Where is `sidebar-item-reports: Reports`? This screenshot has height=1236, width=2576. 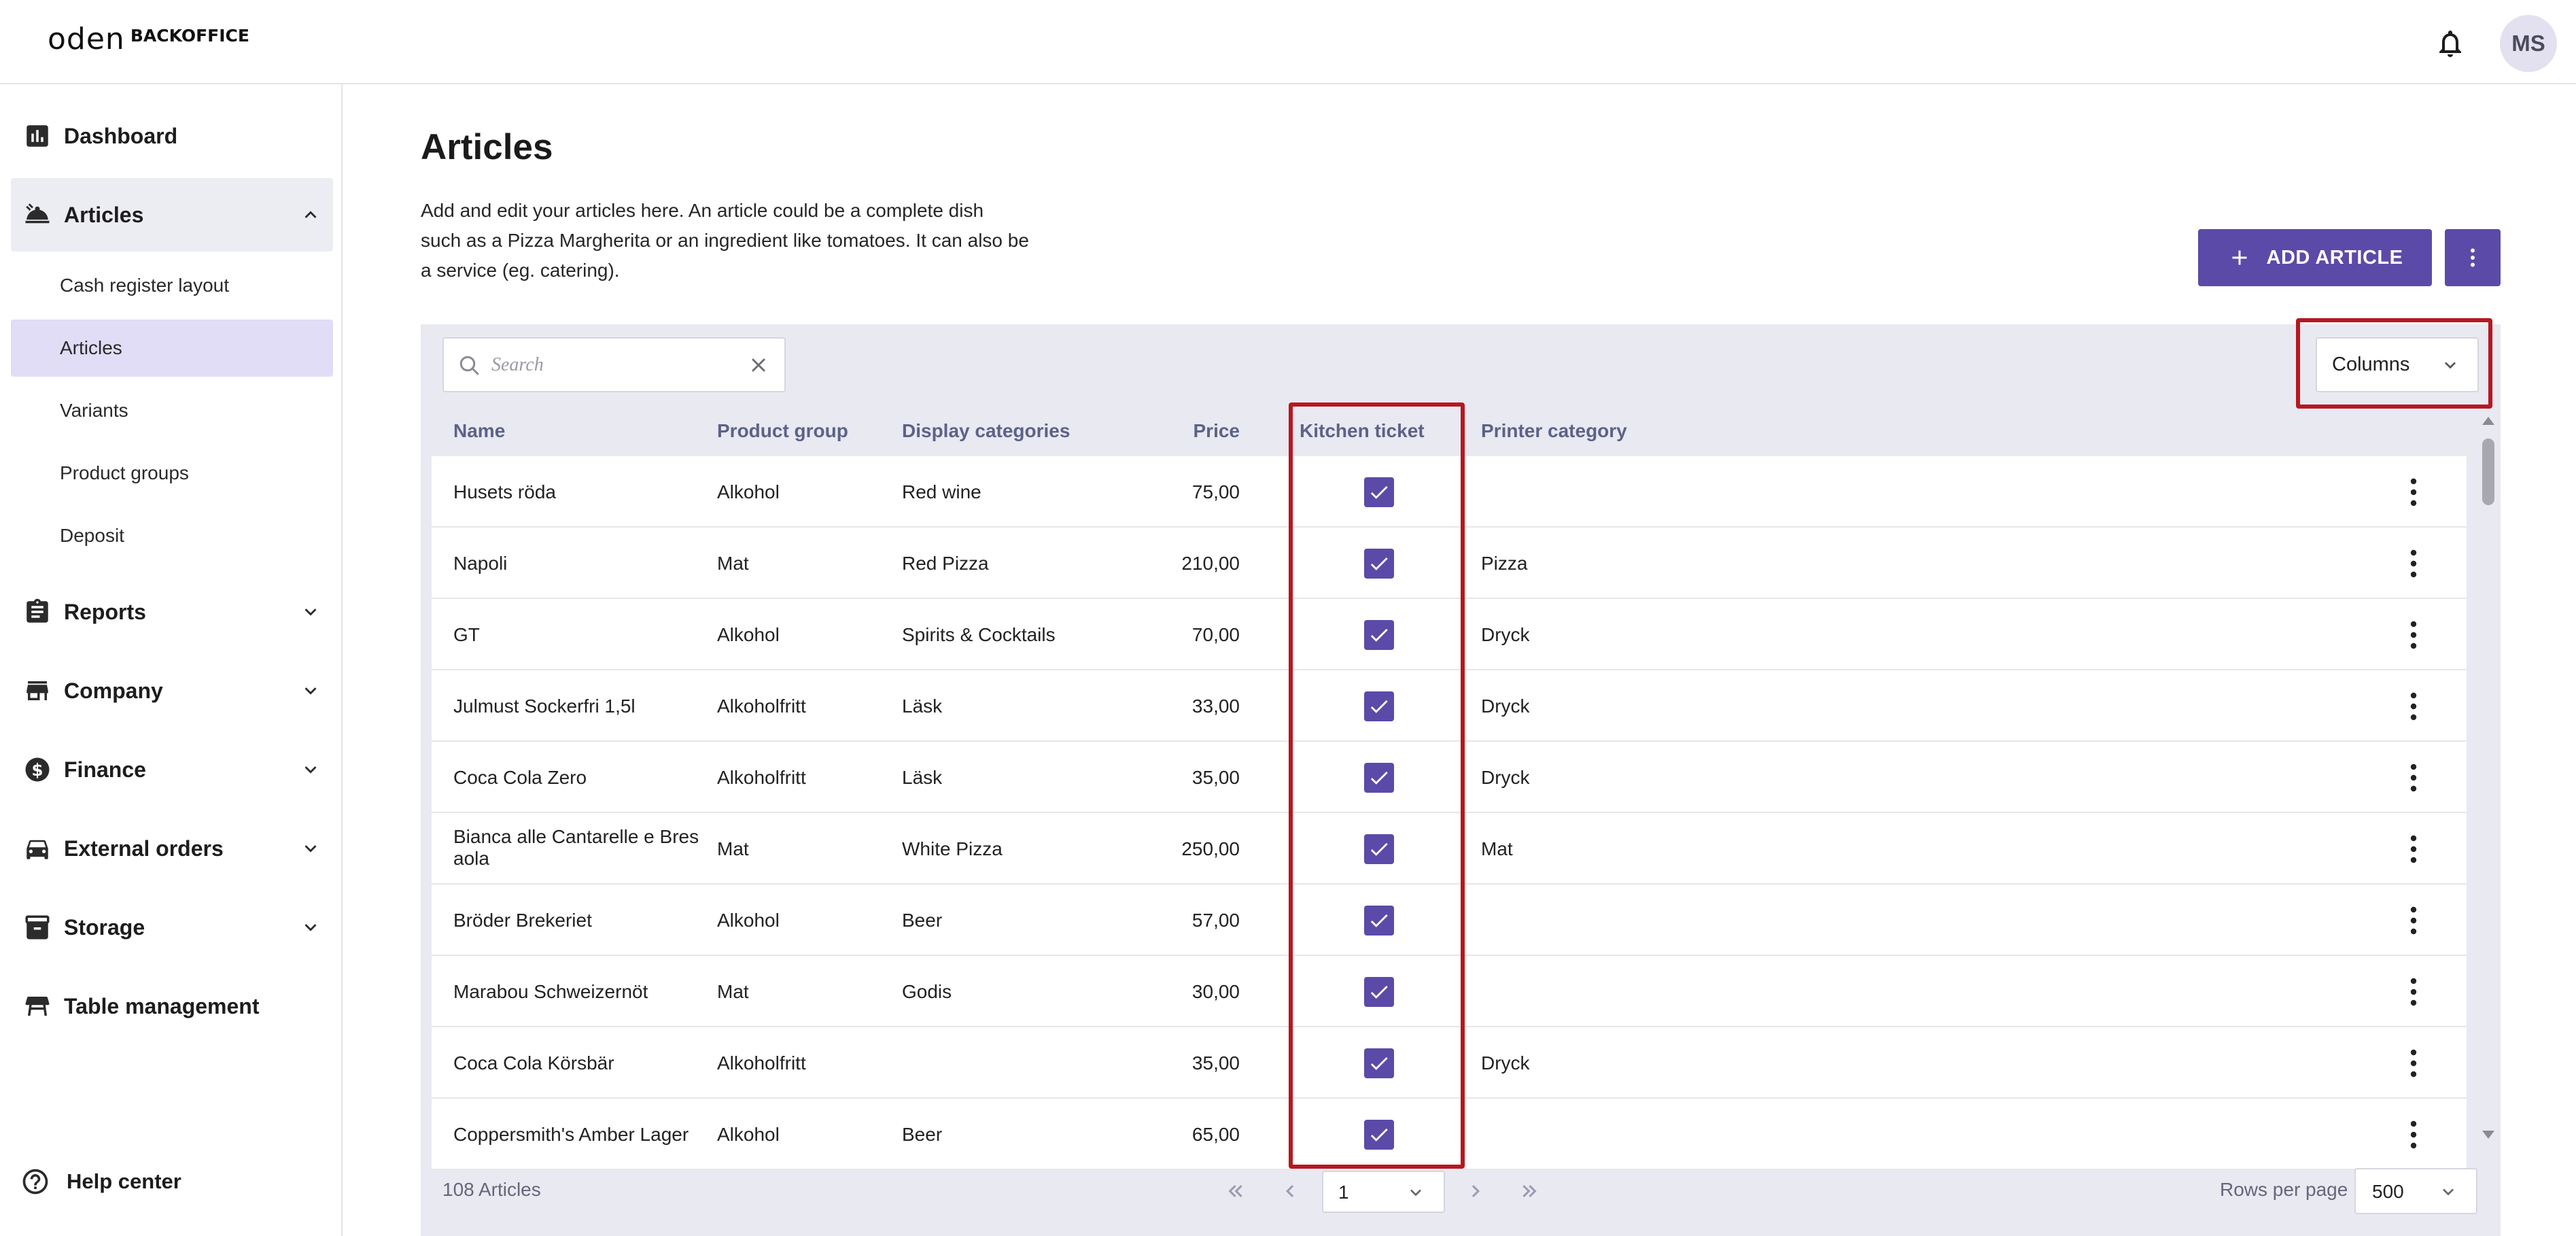 sidebar-item-reports: Reports is located at coordinates (172, 612).